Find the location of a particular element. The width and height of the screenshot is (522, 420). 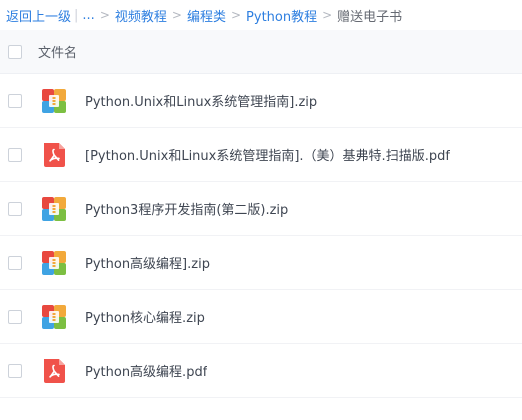

breadcrumb-item-python-tutorials: Python教程 is located at coordinates (281, 15).